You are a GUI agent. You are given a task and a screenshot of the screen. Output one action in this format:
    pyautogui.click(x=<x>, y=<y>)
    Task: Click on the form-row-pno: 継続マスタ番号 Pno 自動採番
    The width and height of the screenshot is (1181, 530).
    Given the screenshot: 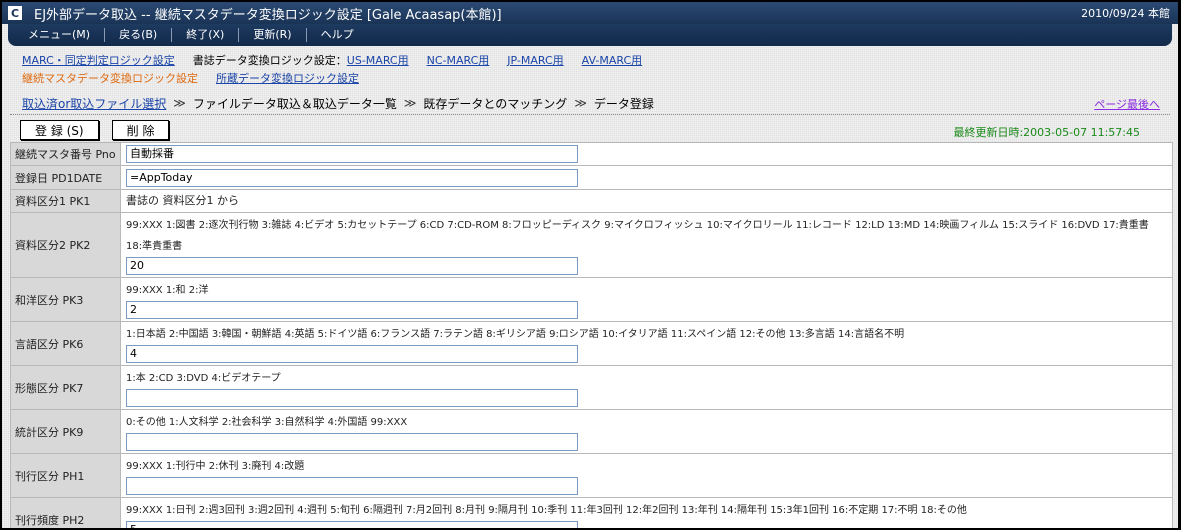 What is the action you would take?
    pyautogui.click(x=591, y=154)
    